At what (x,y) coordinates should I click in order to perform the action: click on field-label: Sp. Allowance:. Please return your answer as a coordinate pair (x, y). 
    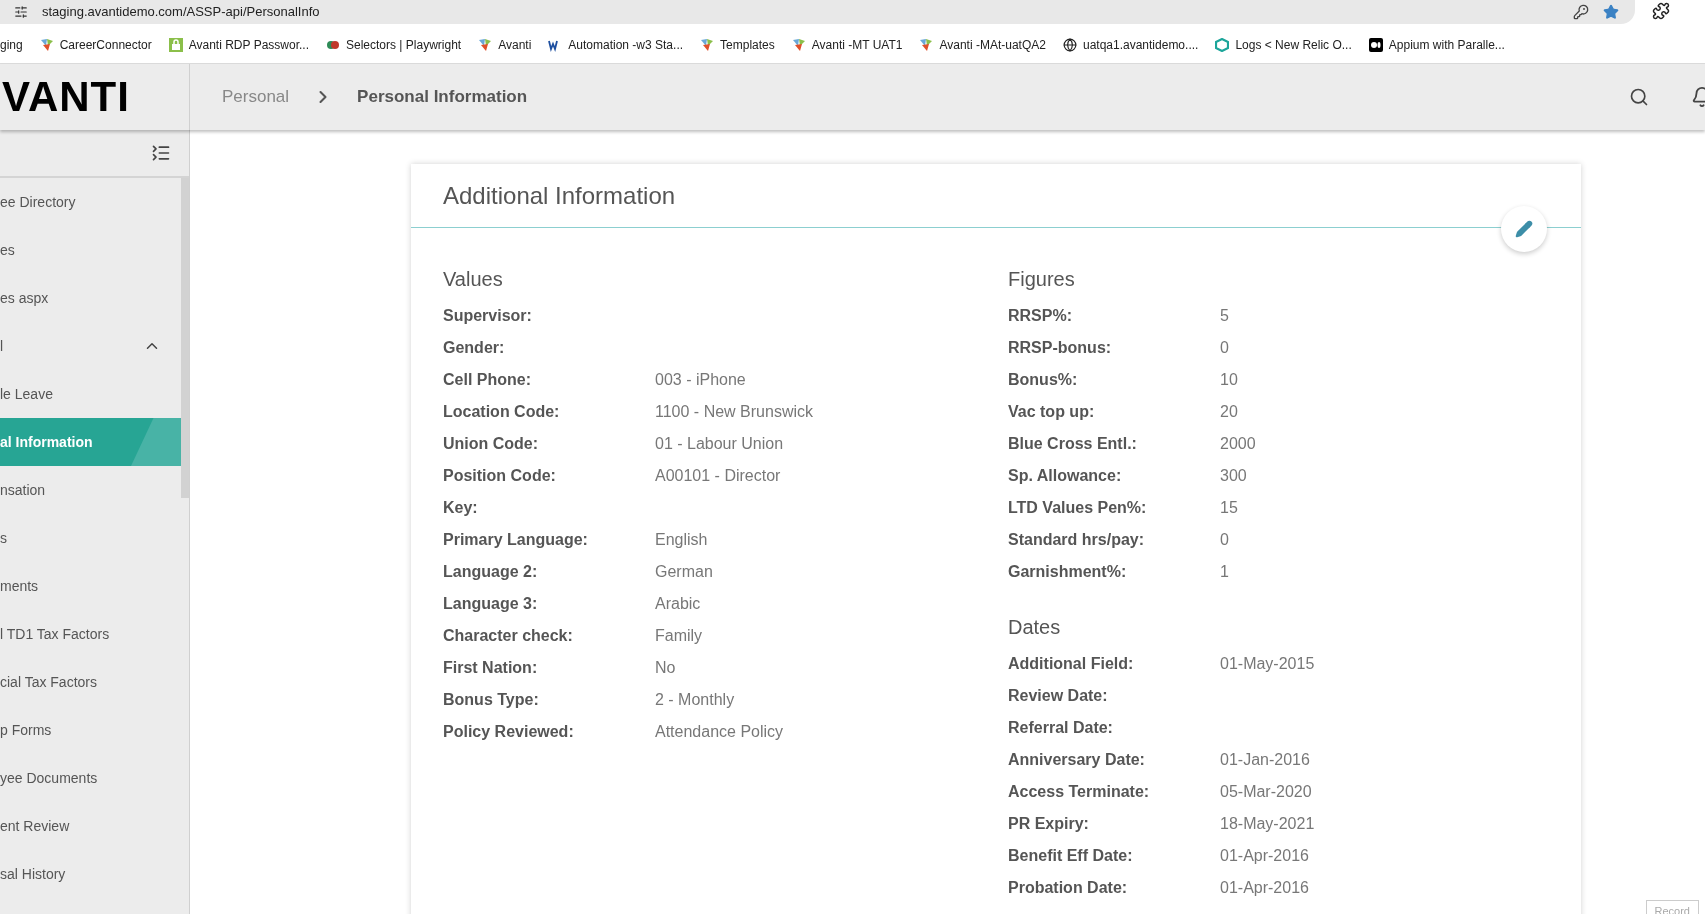
    Looking at the image, I should click on (1065, 476).